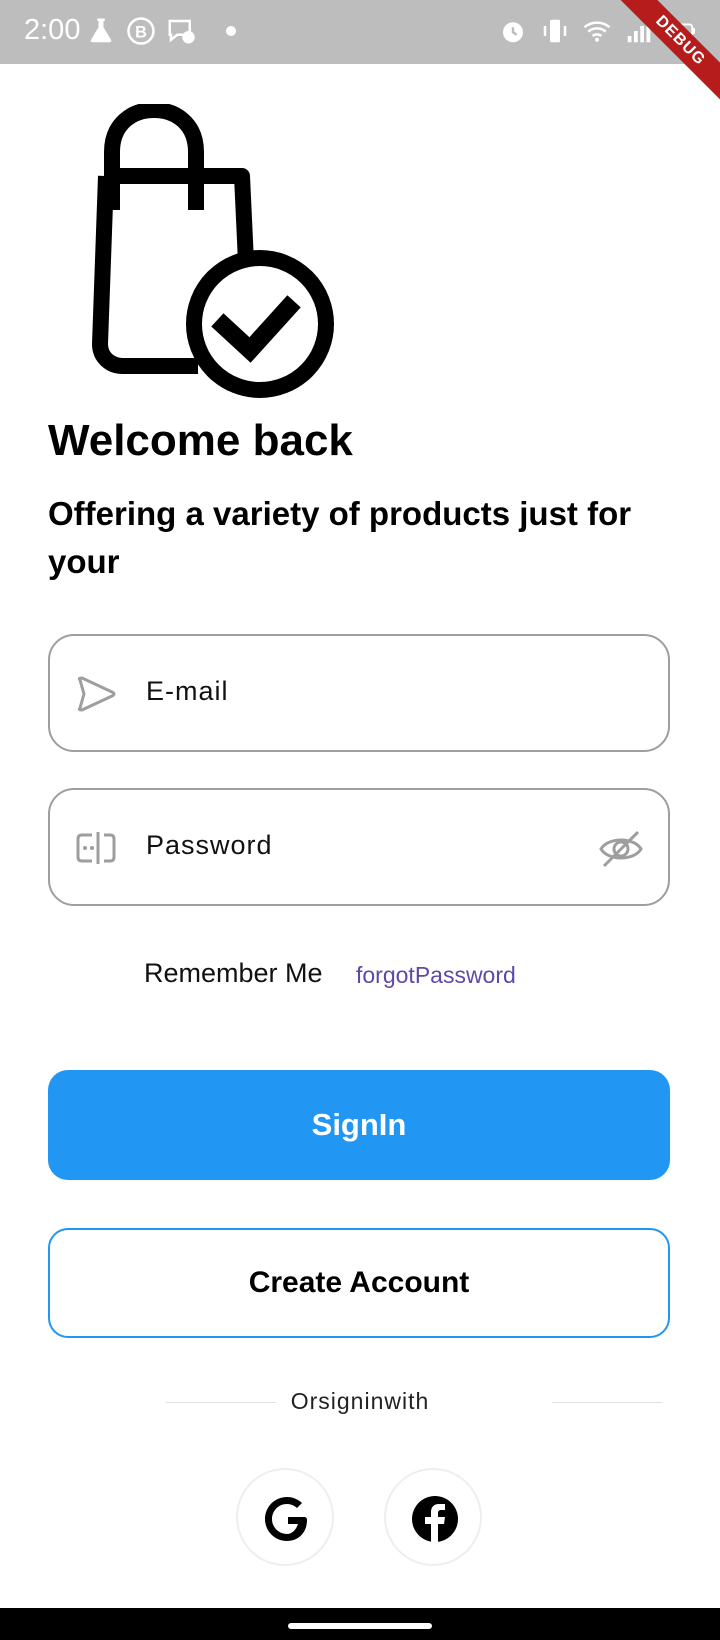 This screenshot has height=1640, width=720. Describe the element at coordinates (359, 847) in the screenshot. I see `password-field: Password` at that location.